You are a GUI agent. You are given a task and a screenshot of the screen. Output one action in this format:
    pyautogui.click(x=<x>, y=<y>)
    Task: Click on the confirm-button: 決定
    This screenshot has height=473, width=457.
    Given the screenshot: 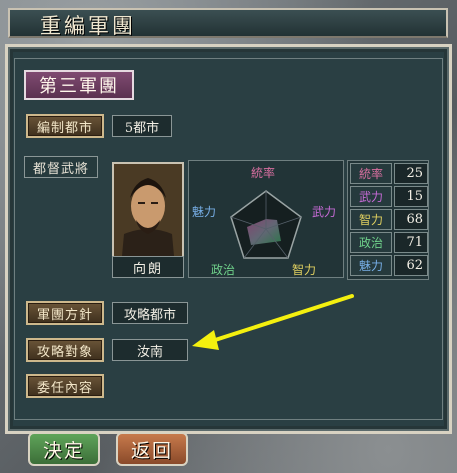 What is the action you would take?
    pyautogui.click(x=64, y=449)
    